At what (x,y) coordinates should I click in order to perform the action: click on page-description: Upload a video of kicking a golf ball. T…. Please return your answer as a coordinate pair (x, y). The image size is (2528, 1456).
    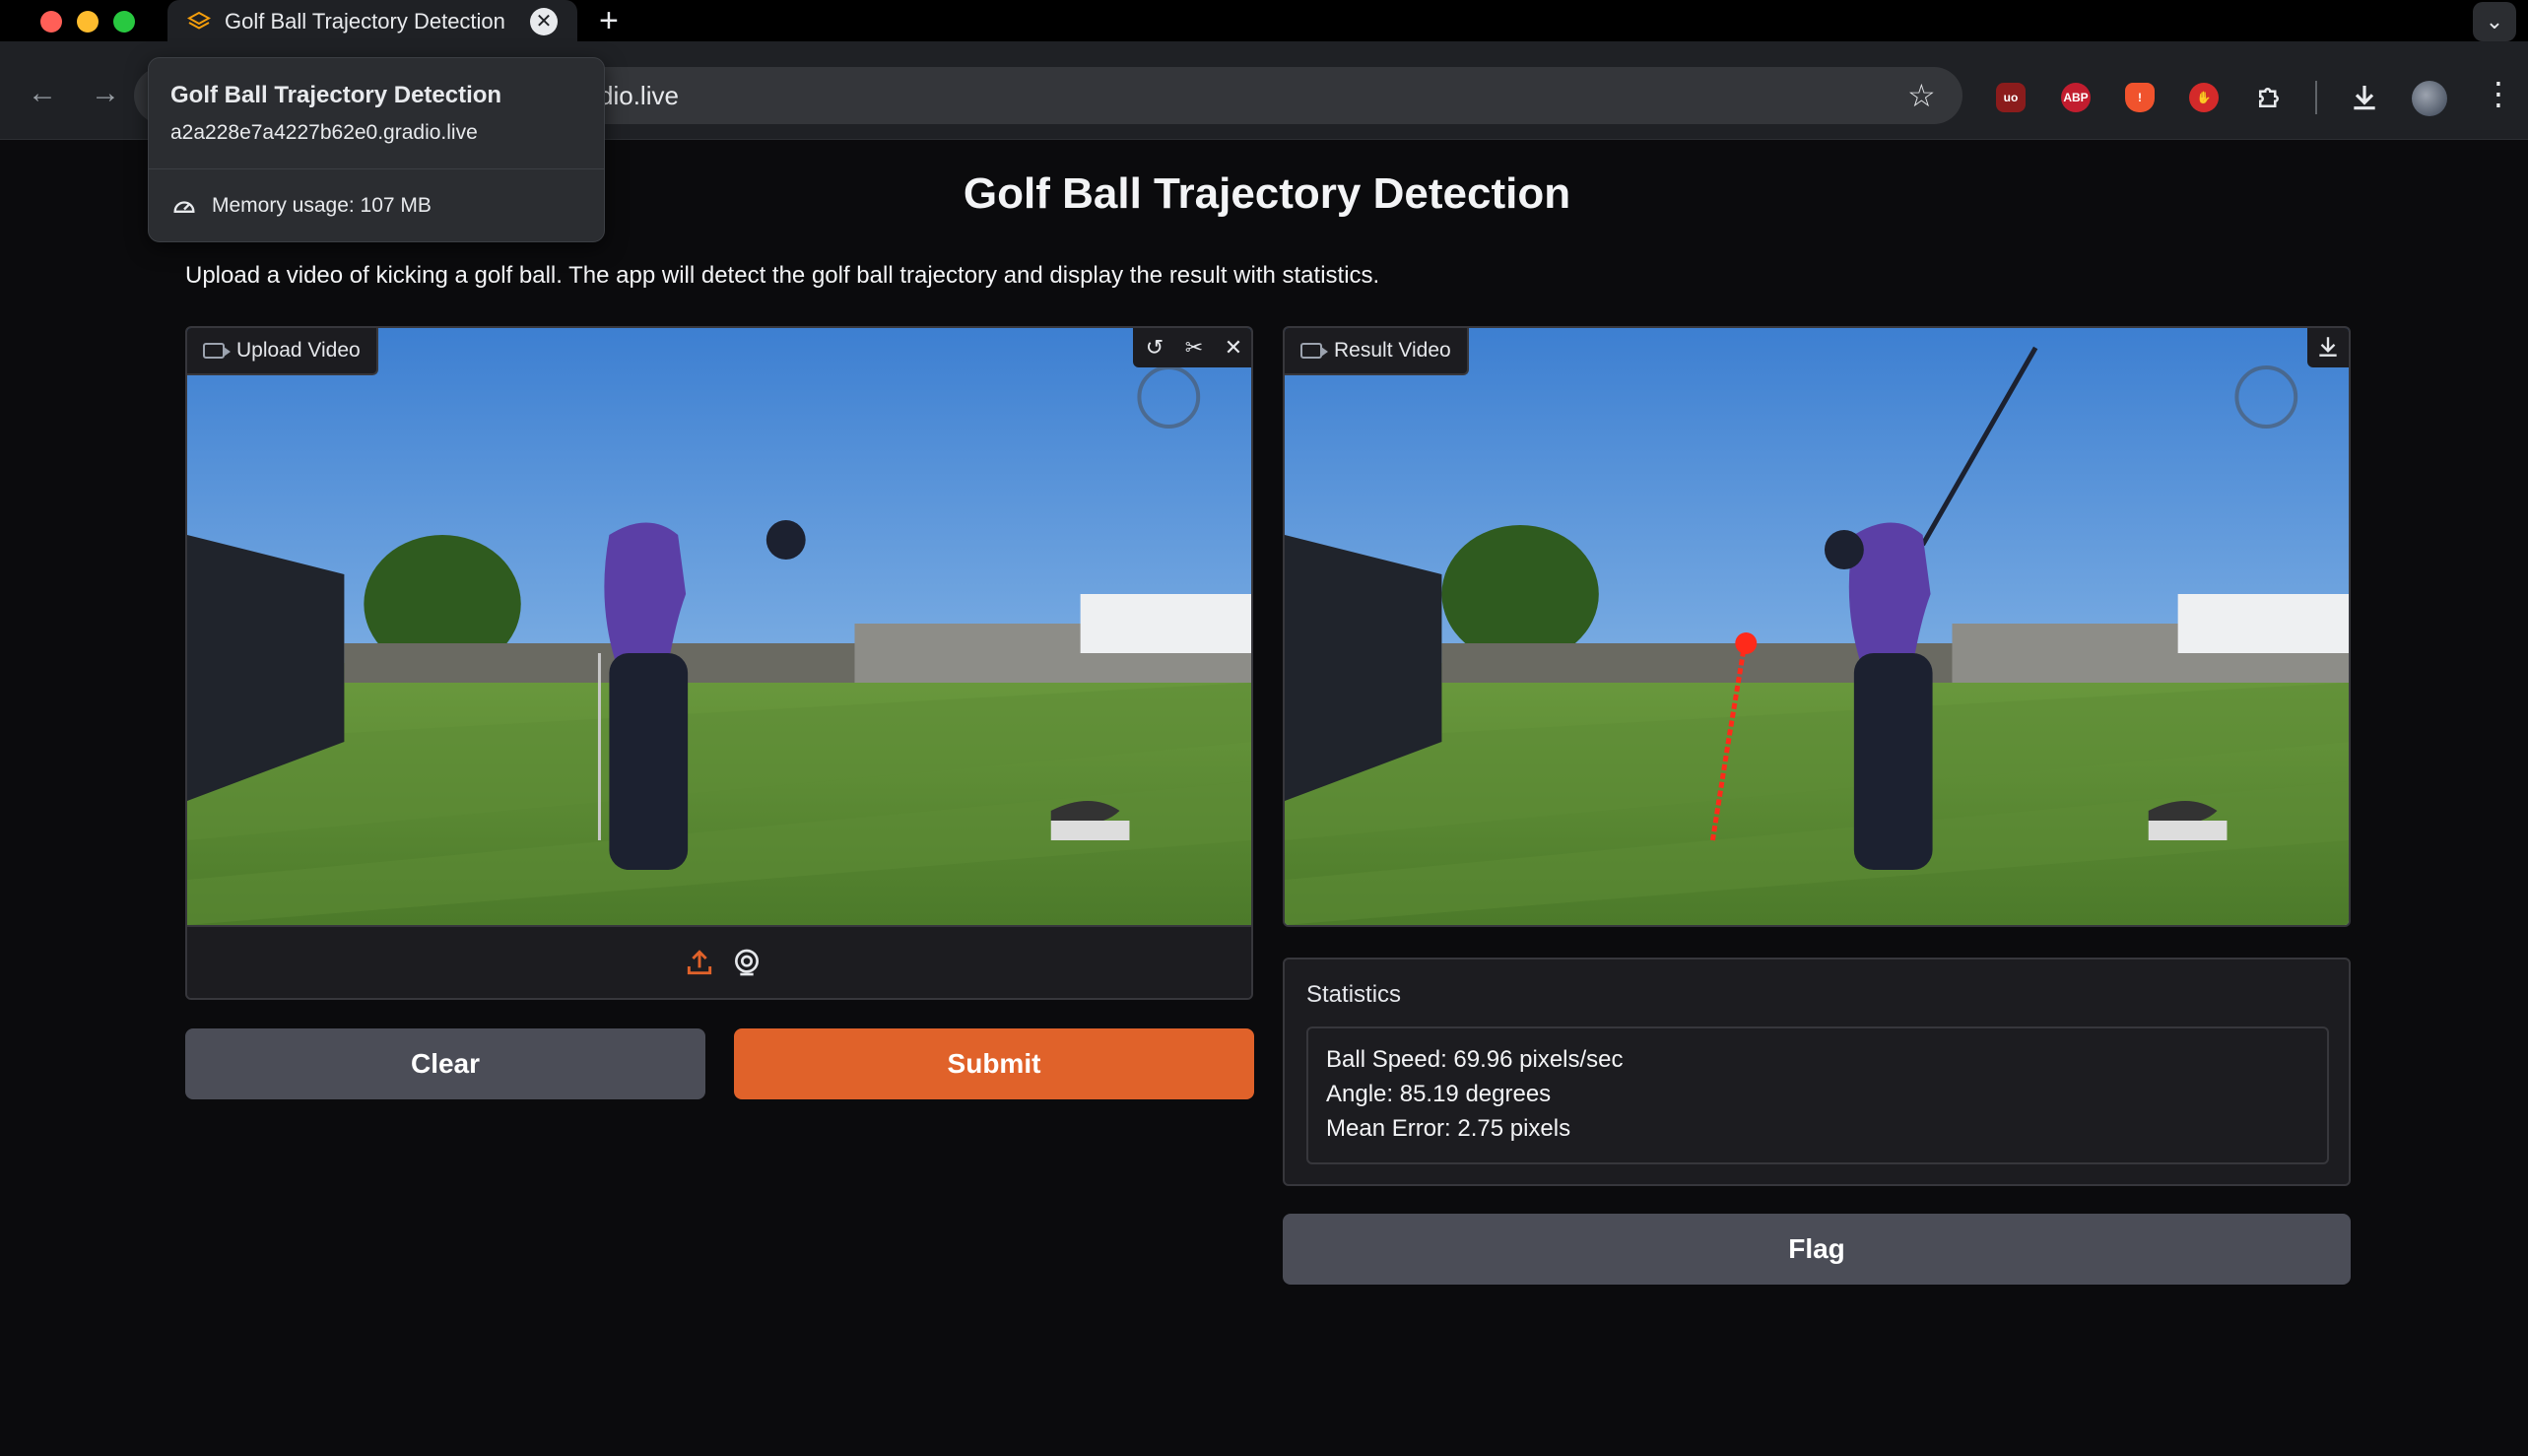
    Looking at the image, I should click on (782, 275).